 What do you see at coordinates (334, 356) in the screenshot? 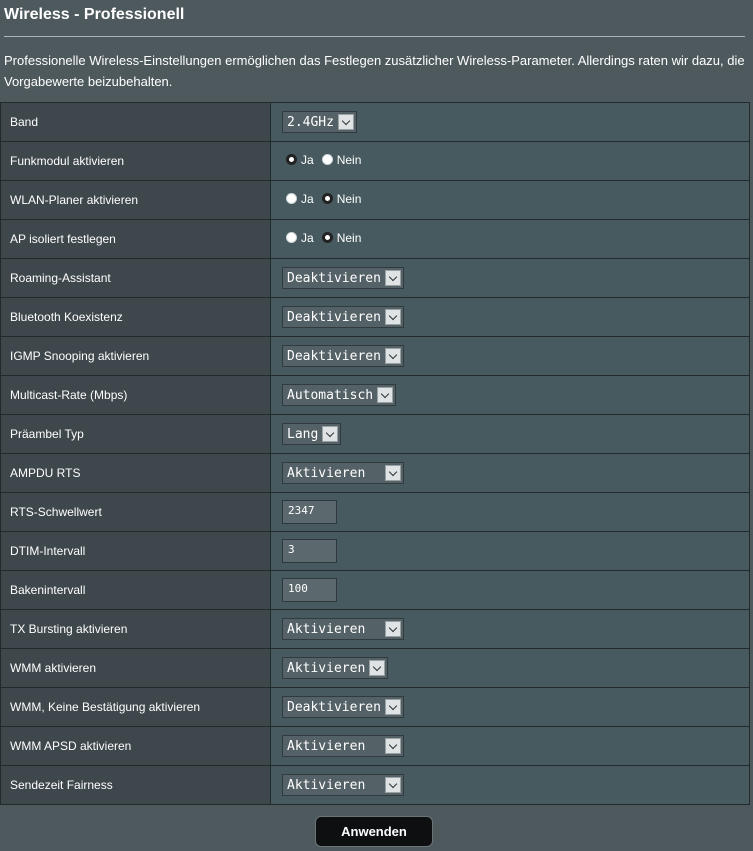
I see `igmp-select-value: Deaktivieren` at bounding box center [334, 356].